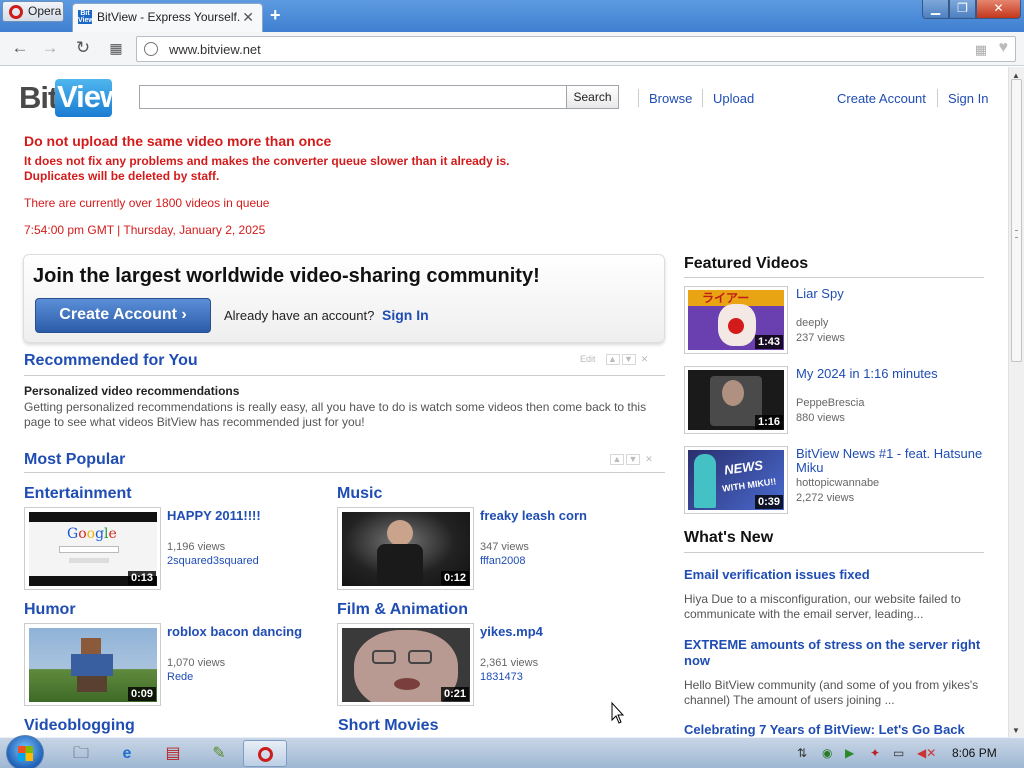  What do you see at coordinates (151, 49) in the screenshot?
I see `site-info-icon` at bounding box center [151, 49].